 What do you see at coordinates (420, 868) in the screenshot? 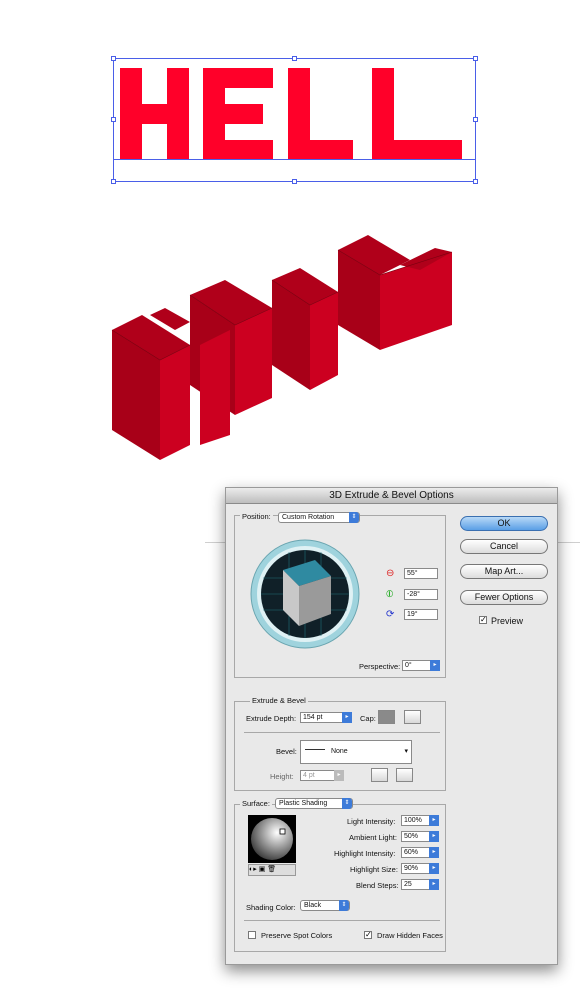
I see `highlight-size-field: 90% ▸` at bounding box center [420, 868].